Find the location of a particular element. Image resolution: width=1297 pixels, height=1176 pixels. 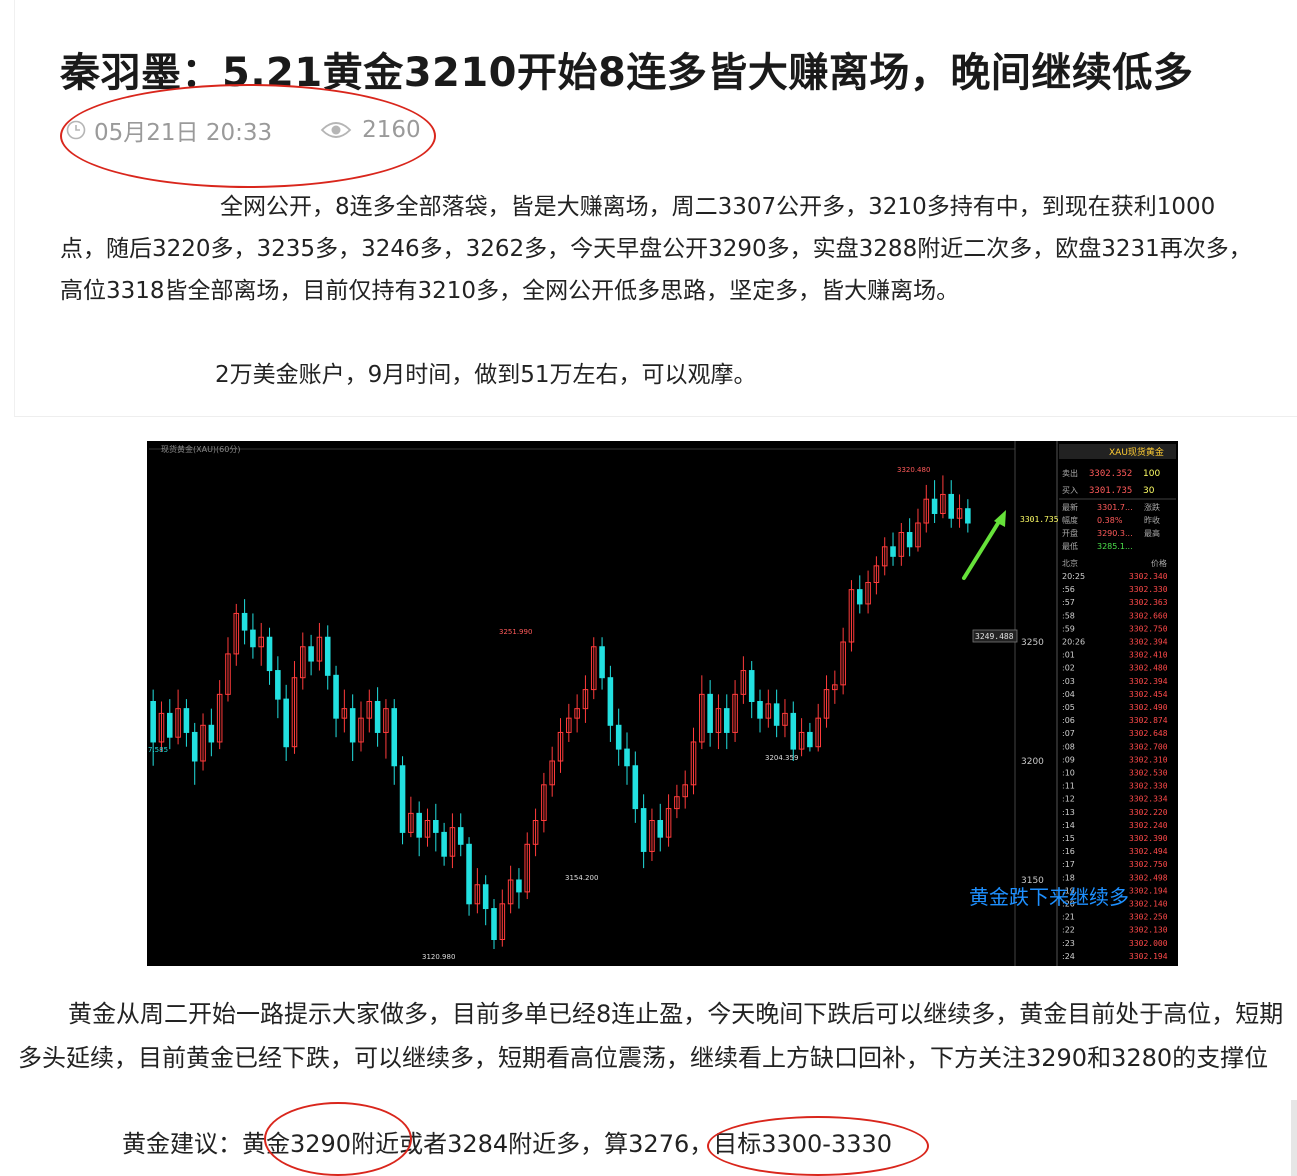

tick-price: 3302.363 is located at coordinates (1148, 602).